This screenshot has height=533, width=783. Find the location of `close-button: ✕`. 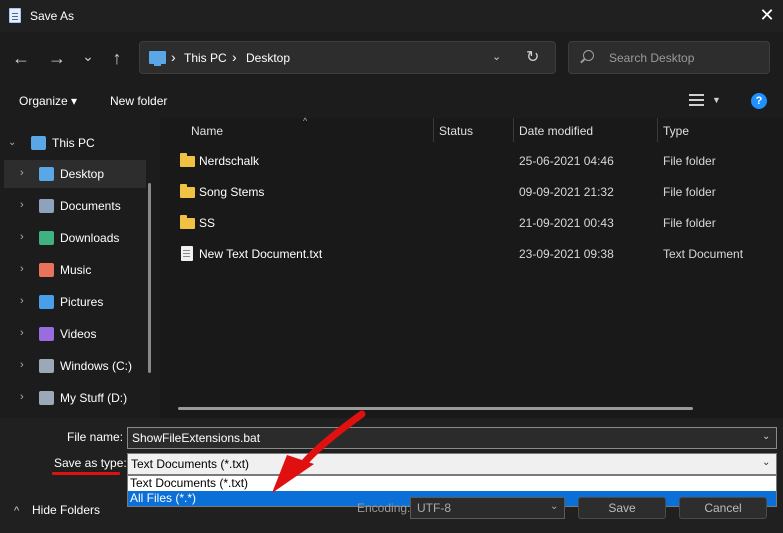

close-button: ✕ is located at coordinates (767, 16).